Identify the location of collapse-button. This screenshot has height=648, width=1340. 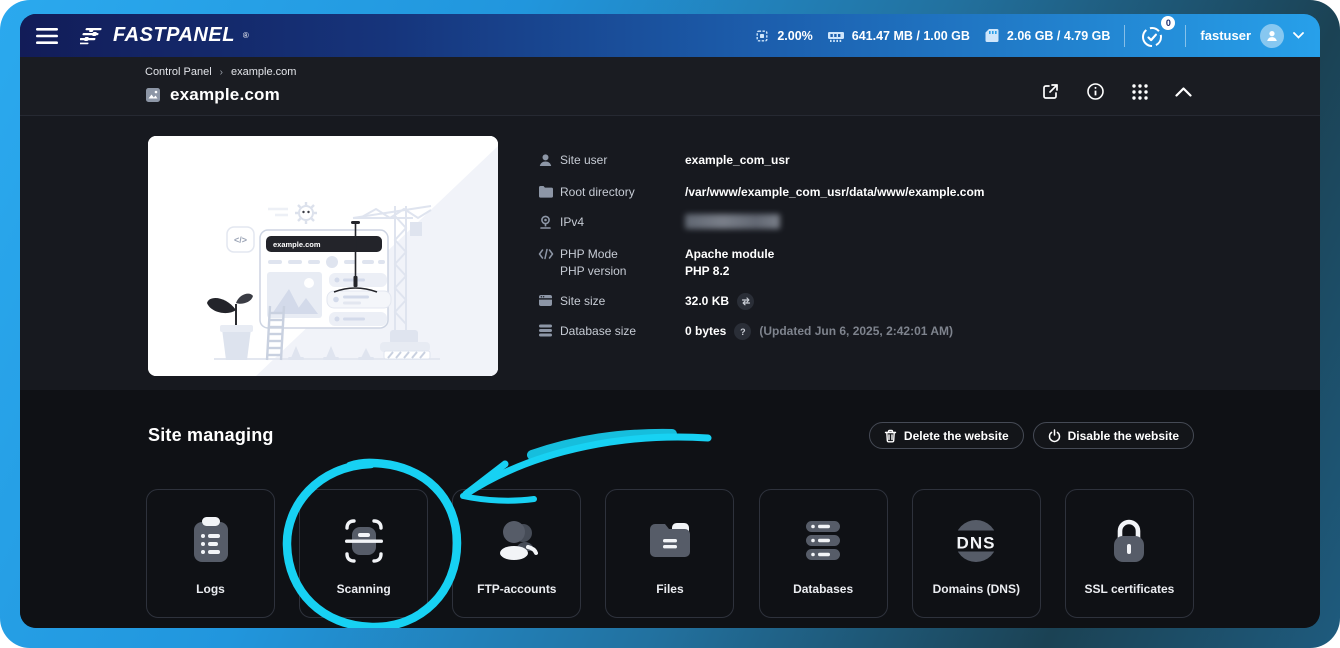
(1183, 92).